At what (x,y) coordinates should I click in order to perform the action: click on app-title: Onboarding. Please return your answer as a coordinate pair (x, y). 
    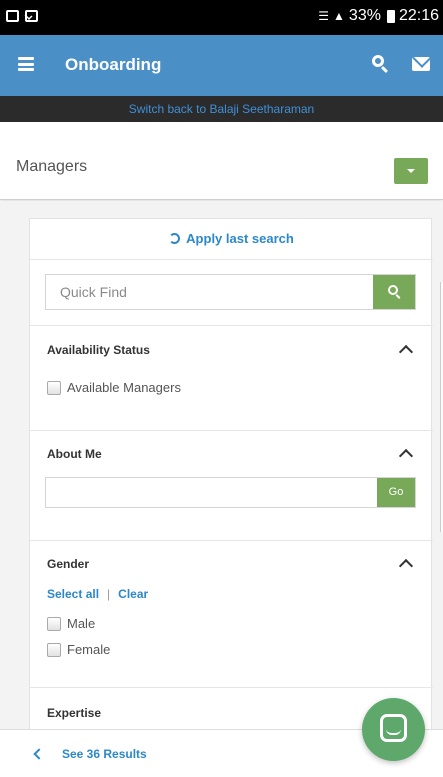
    Looking at the image, I should click on (113, 64).